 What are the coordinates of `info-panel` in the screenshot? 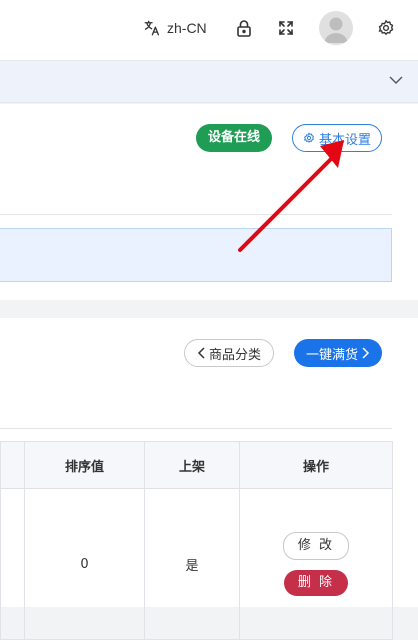 It's located at (196, 255).